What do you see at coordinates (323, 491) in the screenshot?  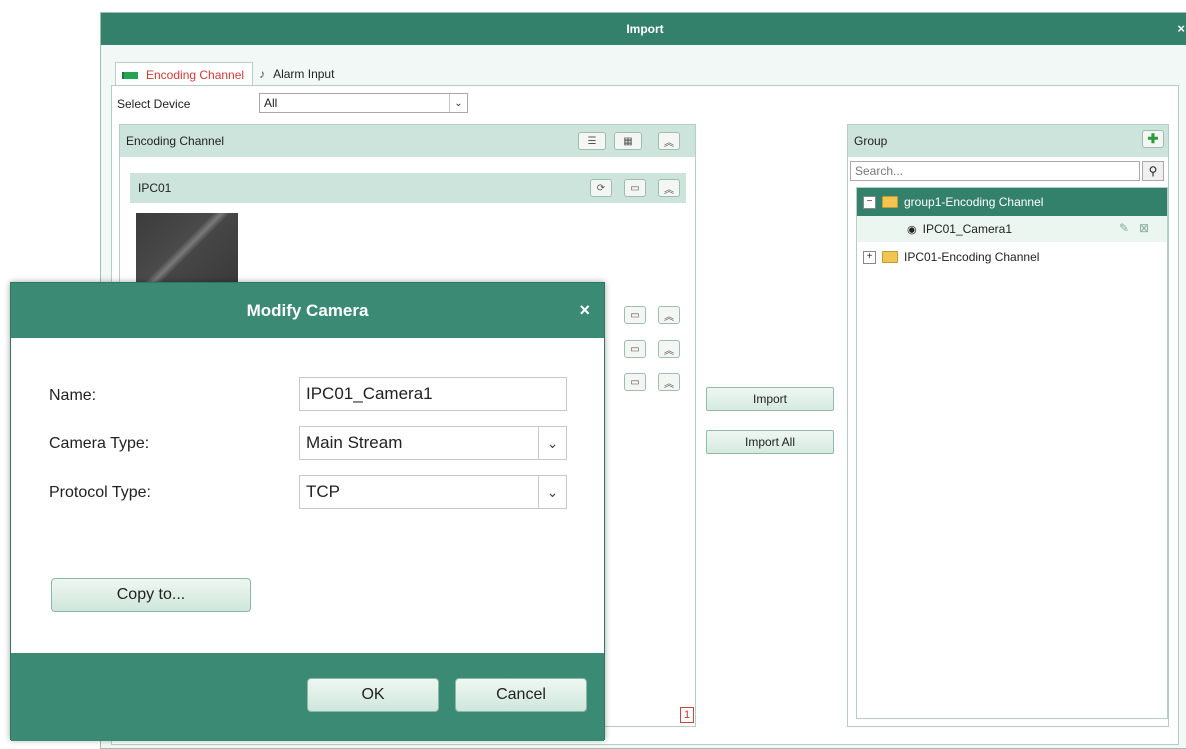 I see `protocol-type-value: TCP` at bounding box center [323, 491].